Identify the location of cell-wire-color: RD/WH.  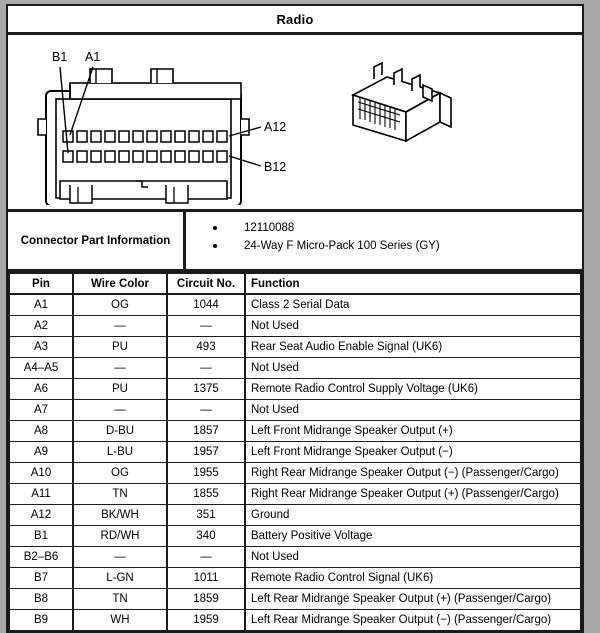
(120, 535).